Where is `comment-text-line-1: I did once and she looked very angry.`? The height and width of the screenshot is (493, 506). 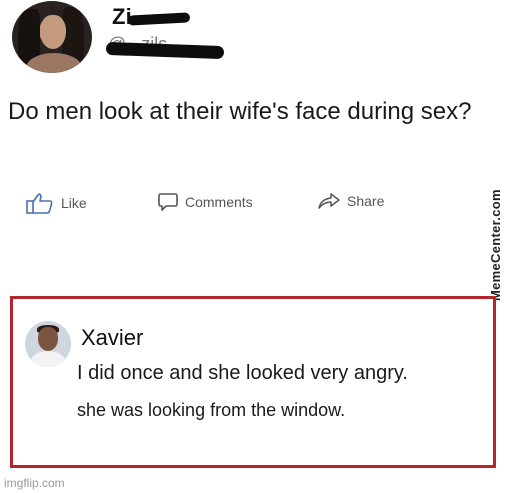
comment-text-line-1: I did once and she looked very angry. is located at coordinates (242, 373).